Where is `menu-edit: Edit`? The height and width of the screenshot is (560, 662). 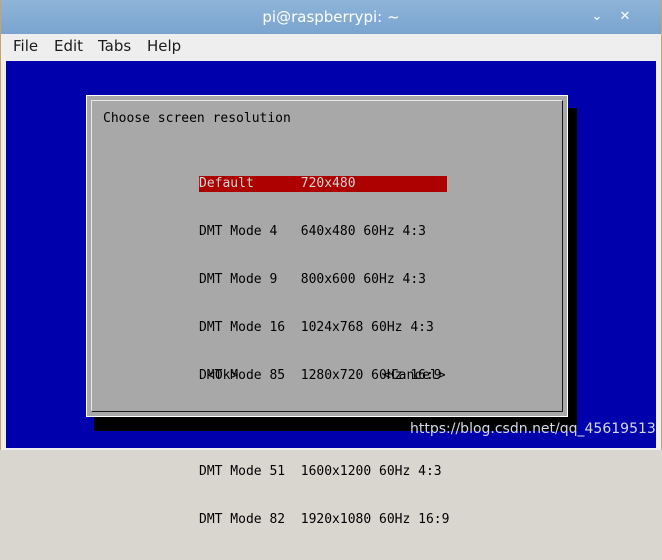
menu-edit: Edit is located at coordinates (68, 46).